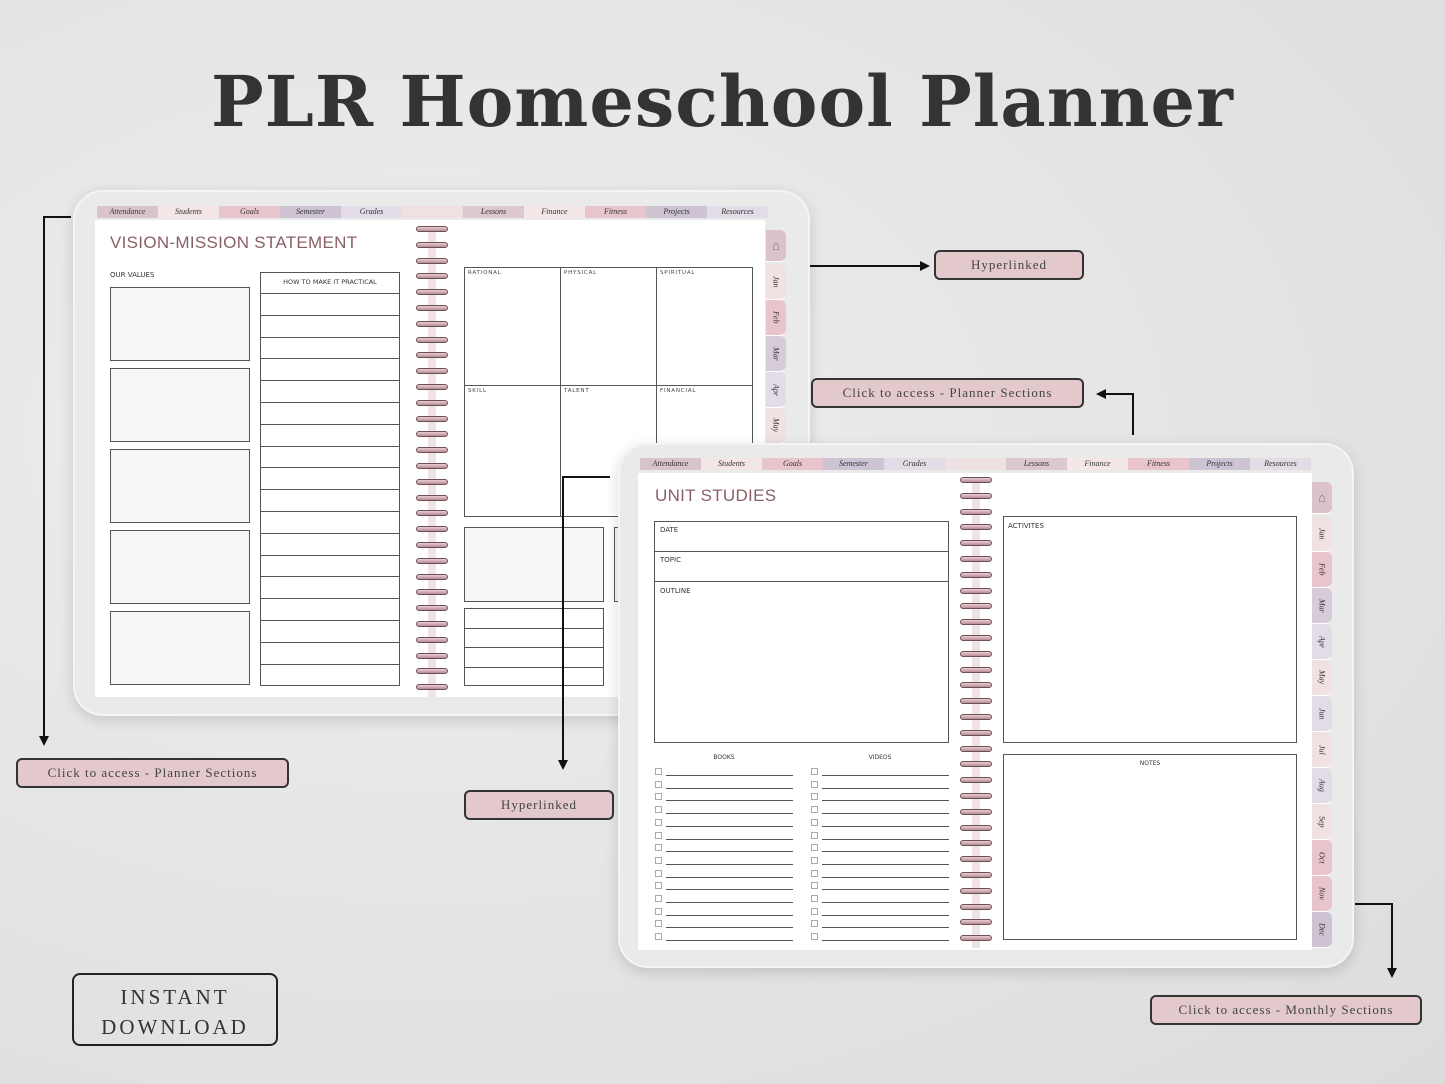 This screenshot has height=1084, width=1445. I want to click on month-tab-nov: Nov, so click(1322, 894).